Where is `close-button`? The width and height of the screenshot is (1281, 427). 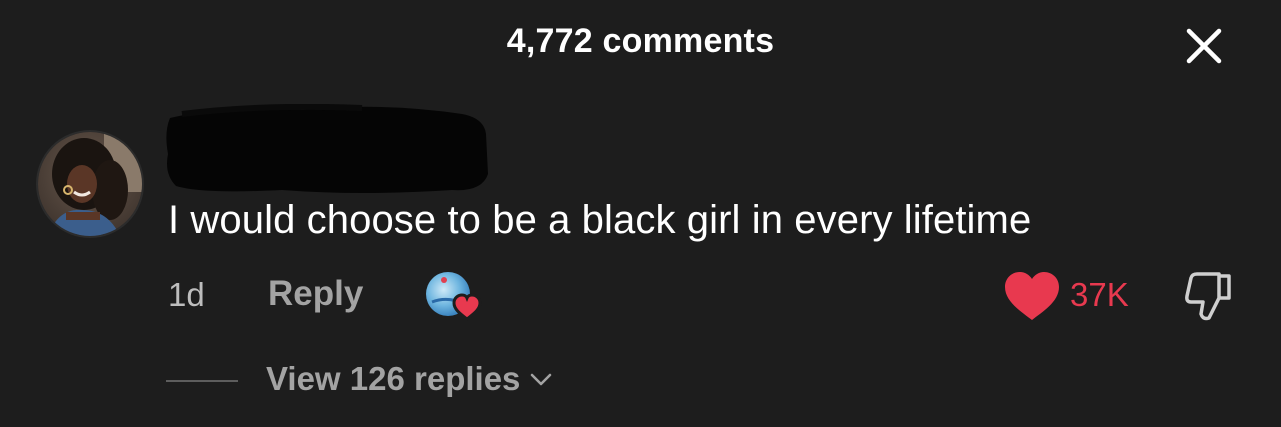 close-button is located at coordinates (1204, 46).